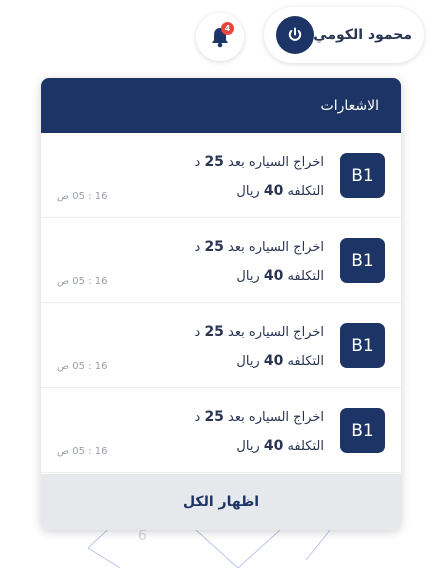 Image resolution: width=436 pixels, height=568 pixels. I want to click on user-menu: محمود الكومي, so click(344, 35).